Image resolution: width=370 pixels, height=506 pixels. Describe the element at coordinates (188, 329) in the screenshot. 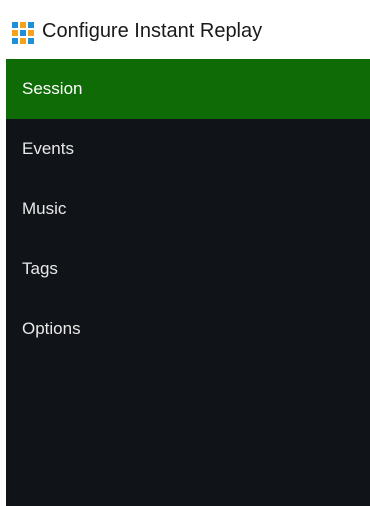

I see `sidebar-item-options: Options` at that location.